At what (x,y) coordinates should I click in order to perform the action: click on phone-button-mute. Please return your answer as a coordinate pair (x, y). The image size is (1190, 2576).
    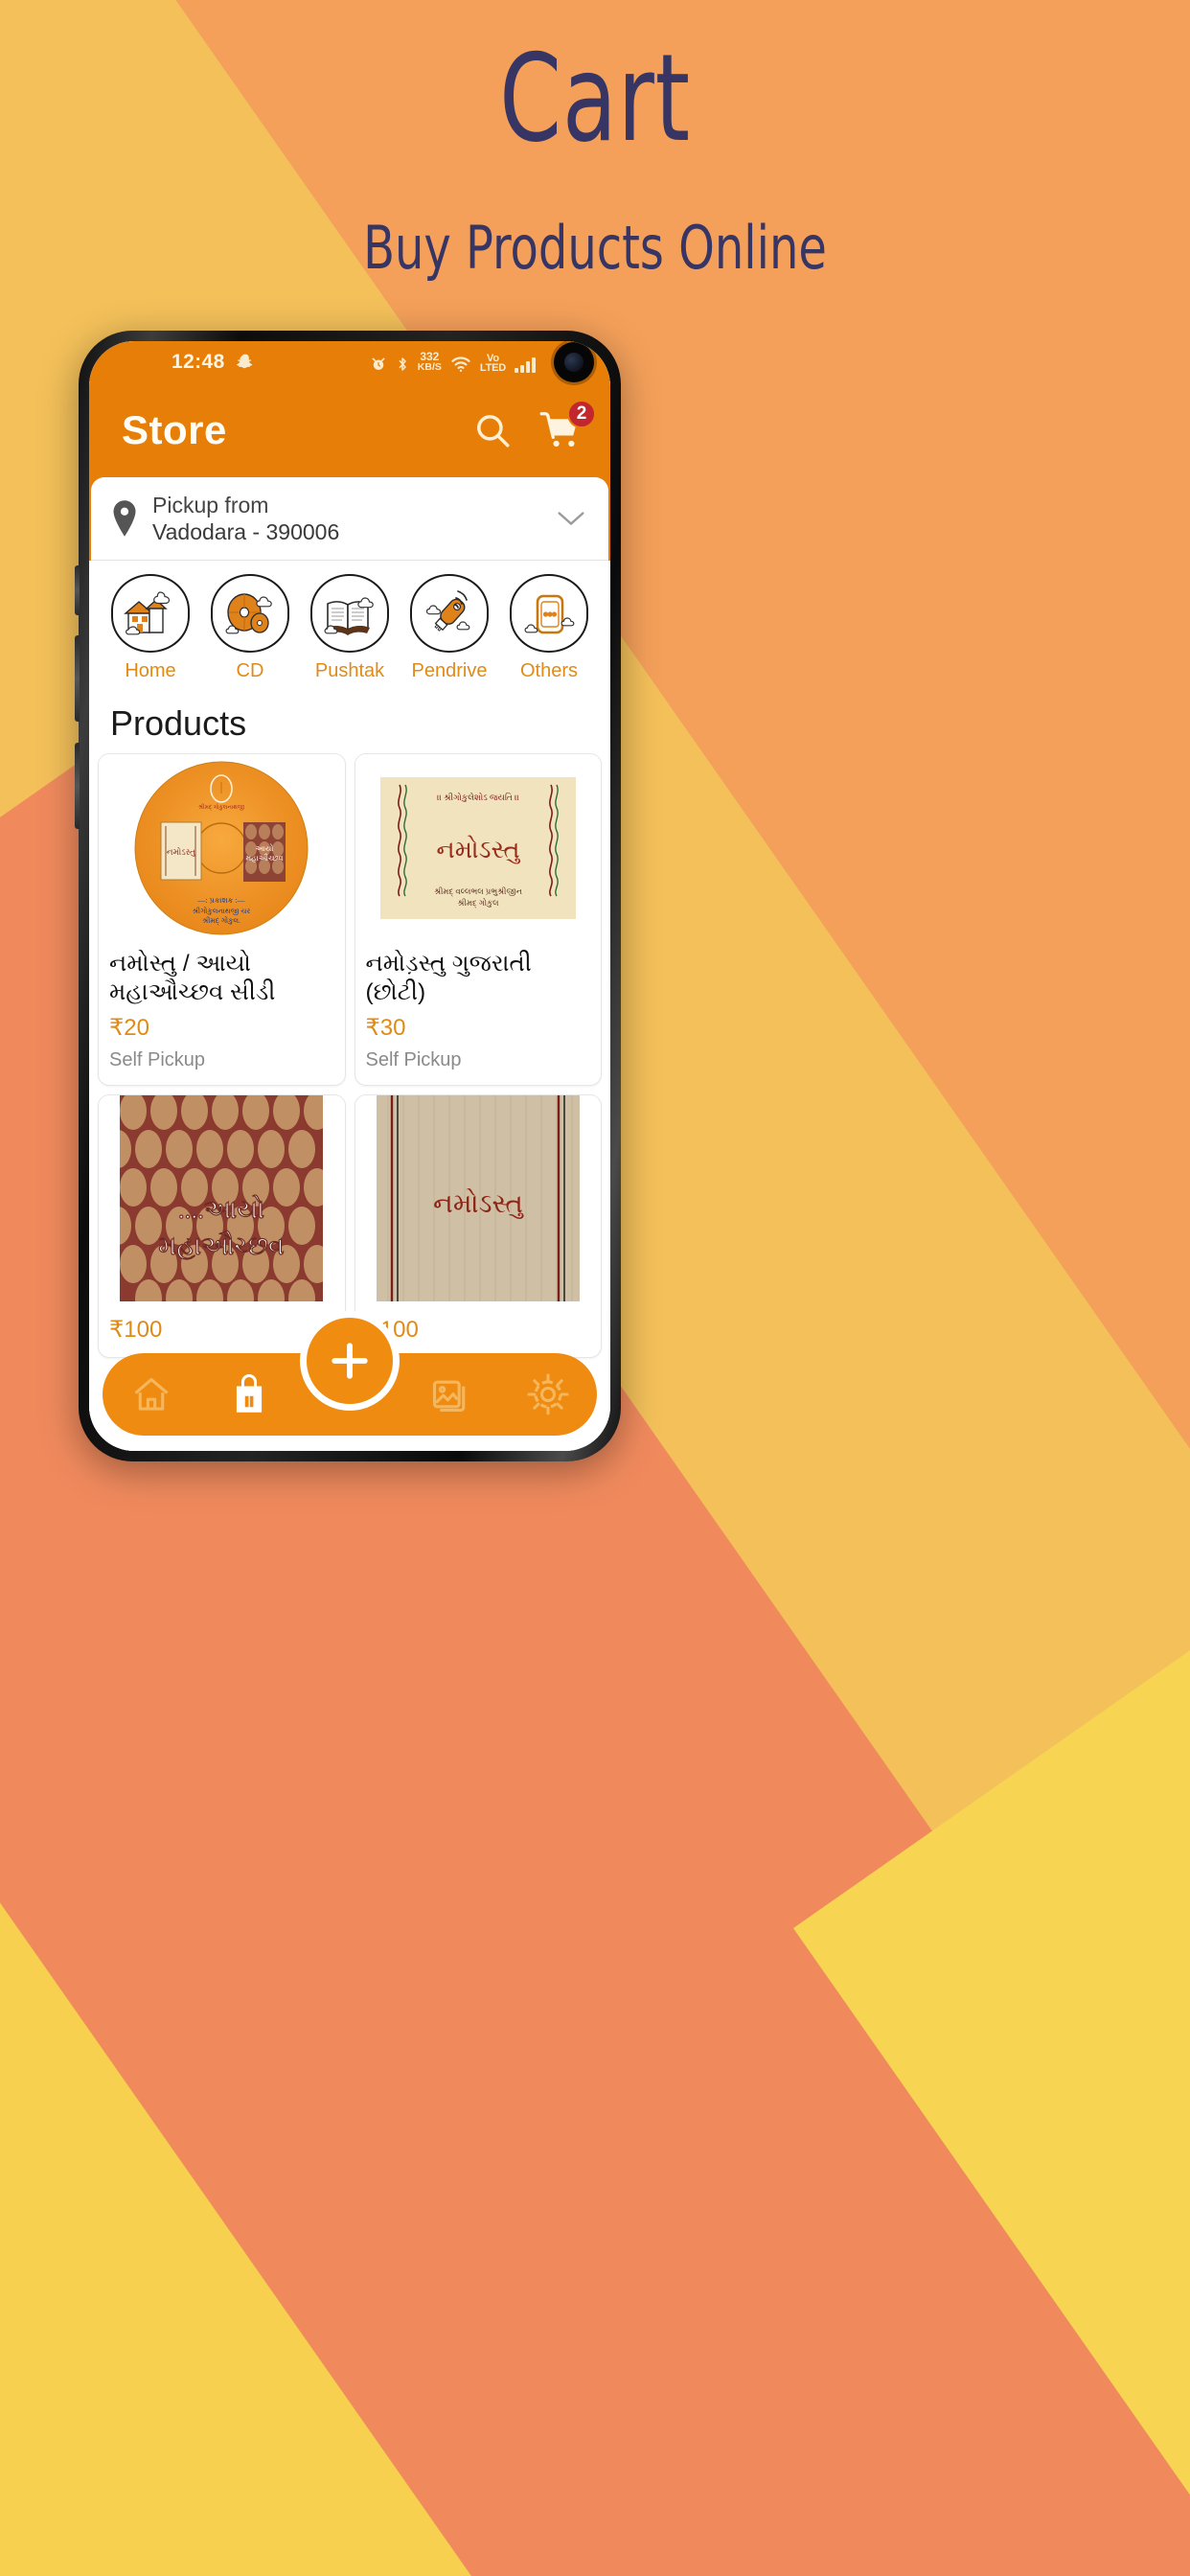
    Looking at the image, I should click on (78, 590).